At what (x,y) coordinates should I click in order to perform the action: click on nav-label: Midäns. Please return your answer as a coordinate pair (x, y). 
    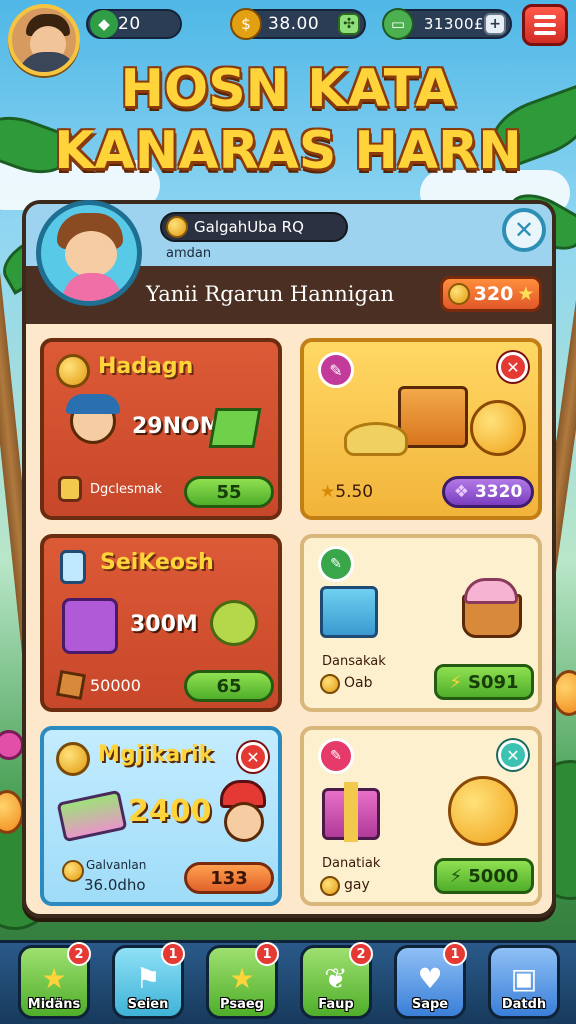
    Looking at the image, I should click on (54, 1004).